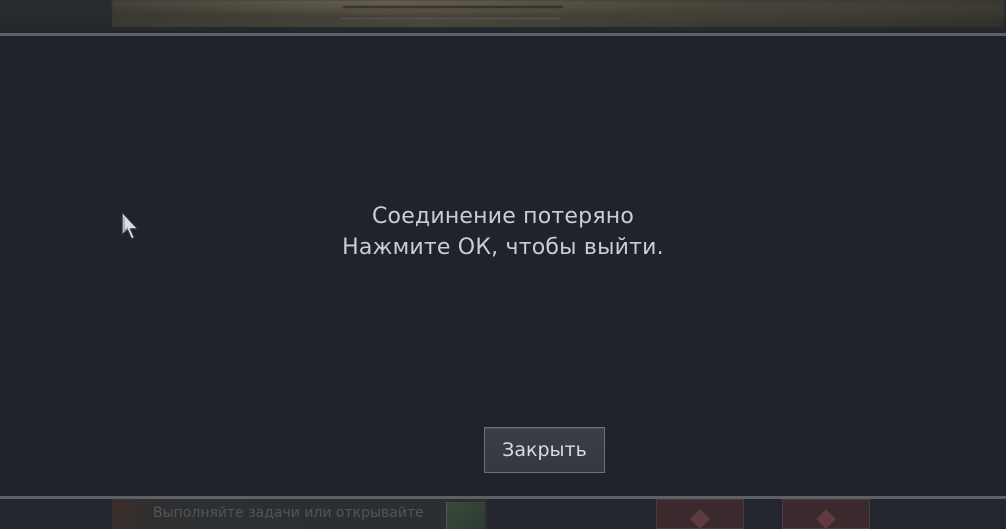 The width and height of the screenshot is (1006, 529). What do you see at coordinates (503, 247) in the screenshot?
I see `message-line-instruction: Нажмите ОК, чтобы выйти.` at bounding box center [503, 247].